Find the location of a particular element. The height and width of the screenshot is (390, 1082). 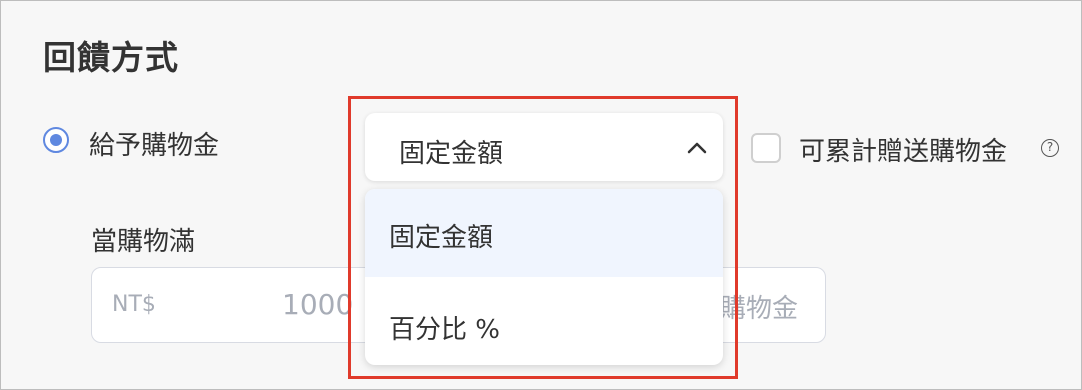

min-purchase-label: 當購物滿 is located at coordinates (143, 242).